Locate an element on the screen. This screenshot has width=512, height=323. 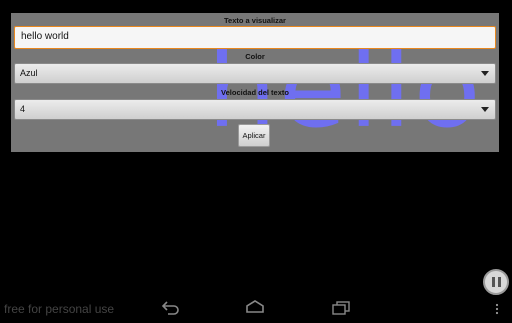
color-select: Azul is located at coordinates (255, 73).